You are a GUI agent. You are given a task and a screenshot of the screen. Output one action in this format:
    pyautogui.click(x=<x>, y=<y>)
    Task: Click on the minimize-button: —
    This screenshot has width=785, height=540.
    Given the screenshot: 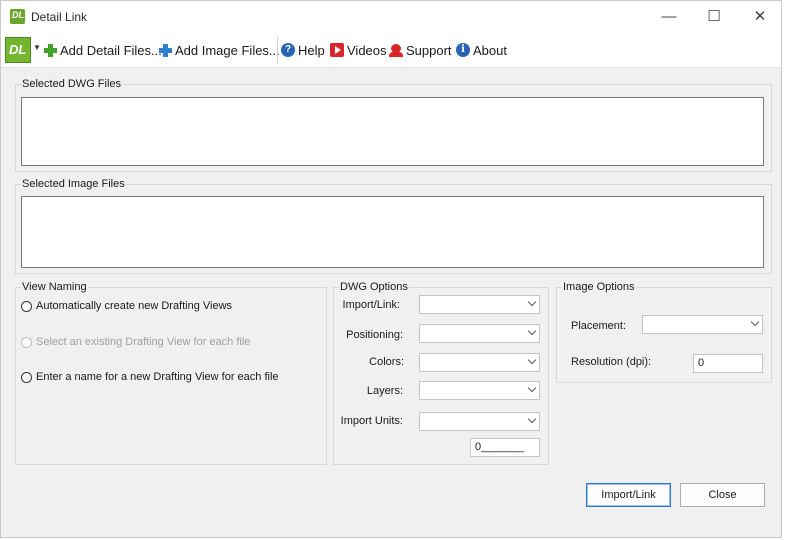 What is the action you would take?
    pyautogui.click(x=669, y=17)
    